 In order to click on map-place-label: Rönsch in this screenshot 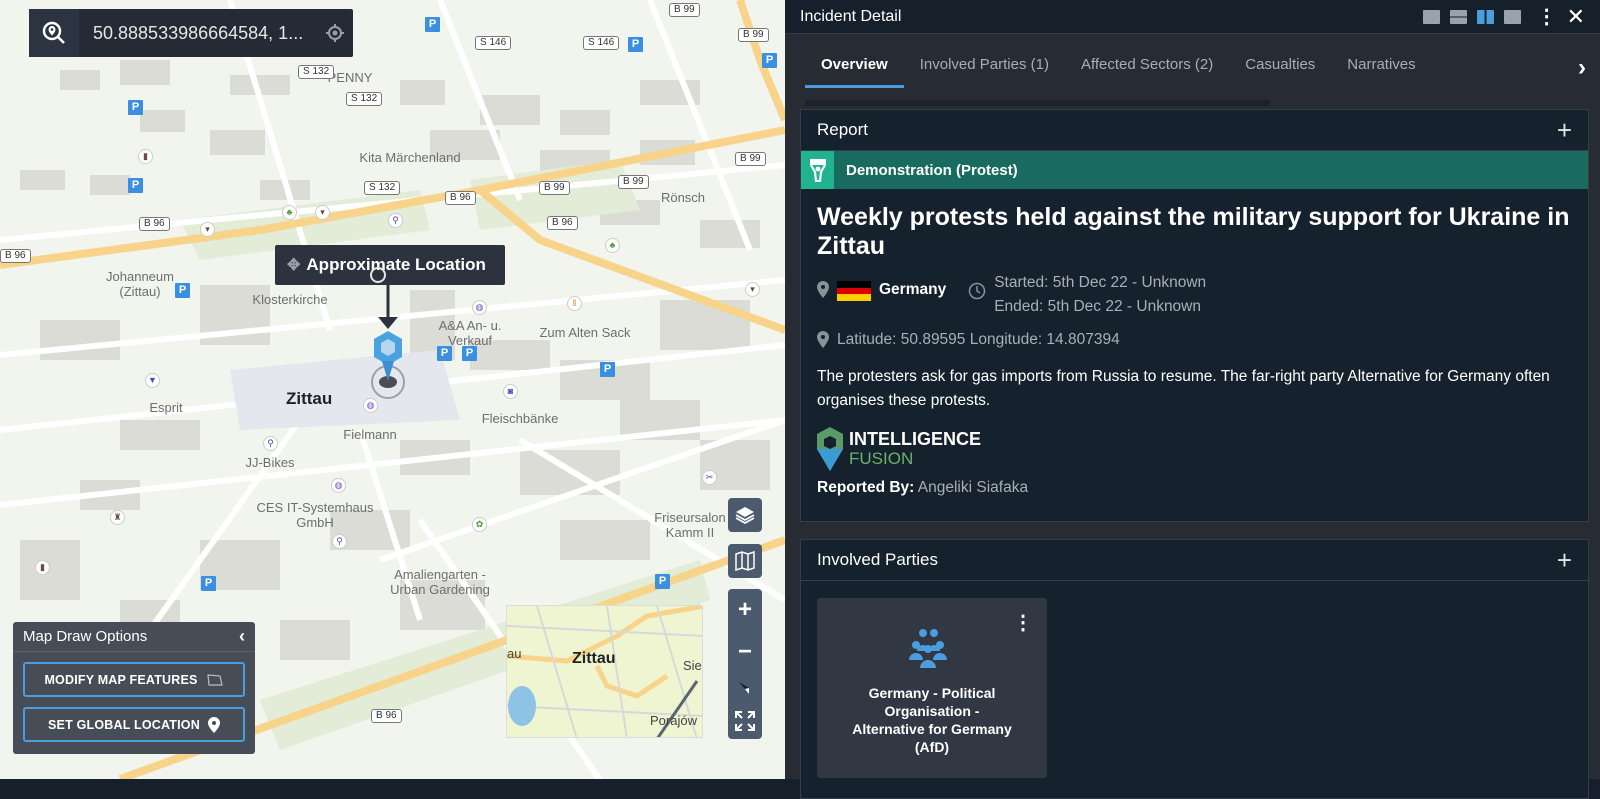, I will do `click(683, 197)`.